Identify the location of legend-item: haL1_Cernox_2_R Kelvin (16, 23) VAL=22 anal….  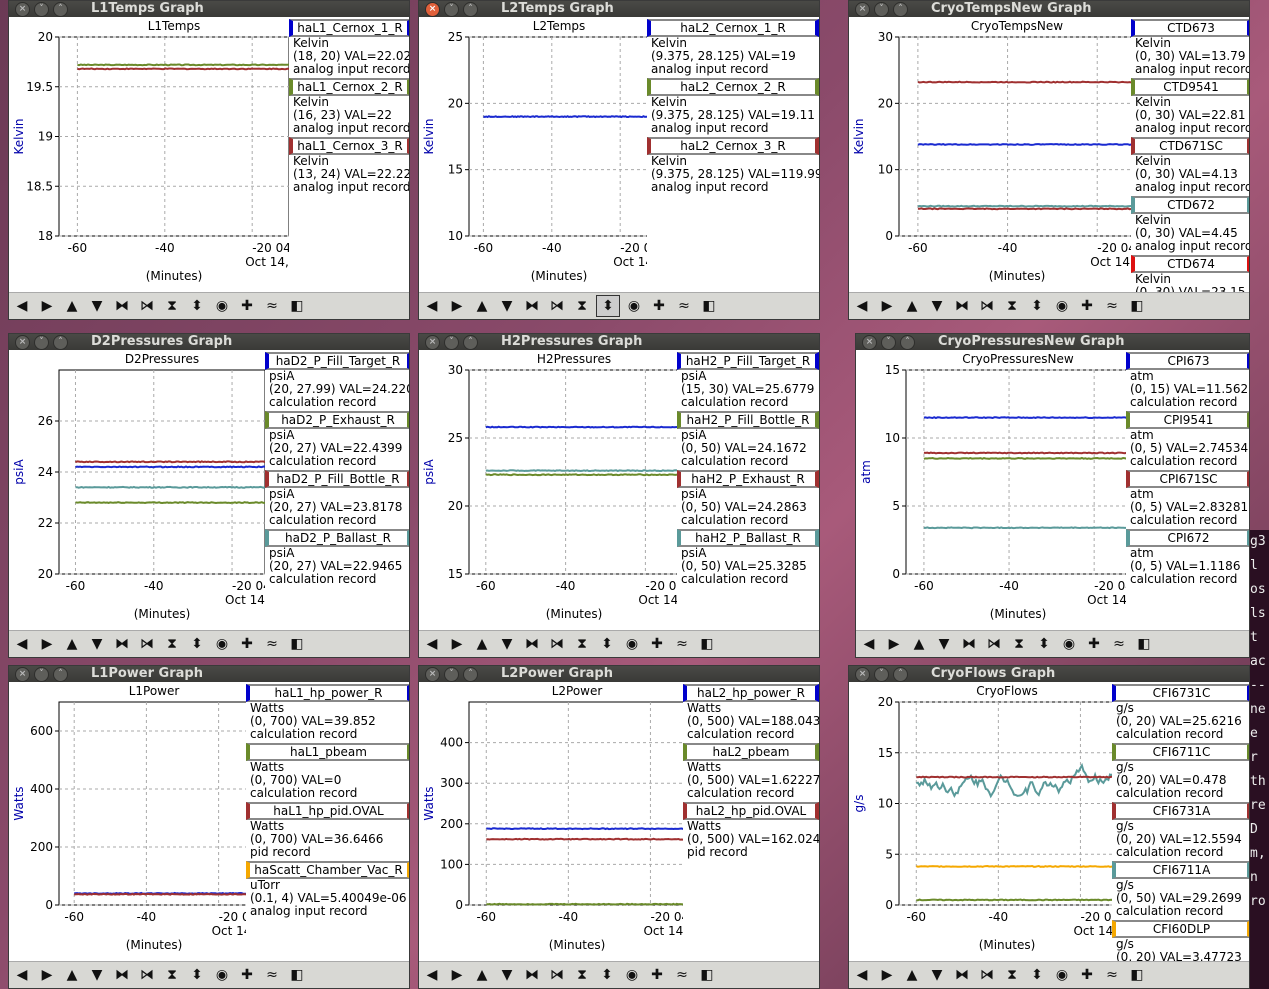
(349, 106).